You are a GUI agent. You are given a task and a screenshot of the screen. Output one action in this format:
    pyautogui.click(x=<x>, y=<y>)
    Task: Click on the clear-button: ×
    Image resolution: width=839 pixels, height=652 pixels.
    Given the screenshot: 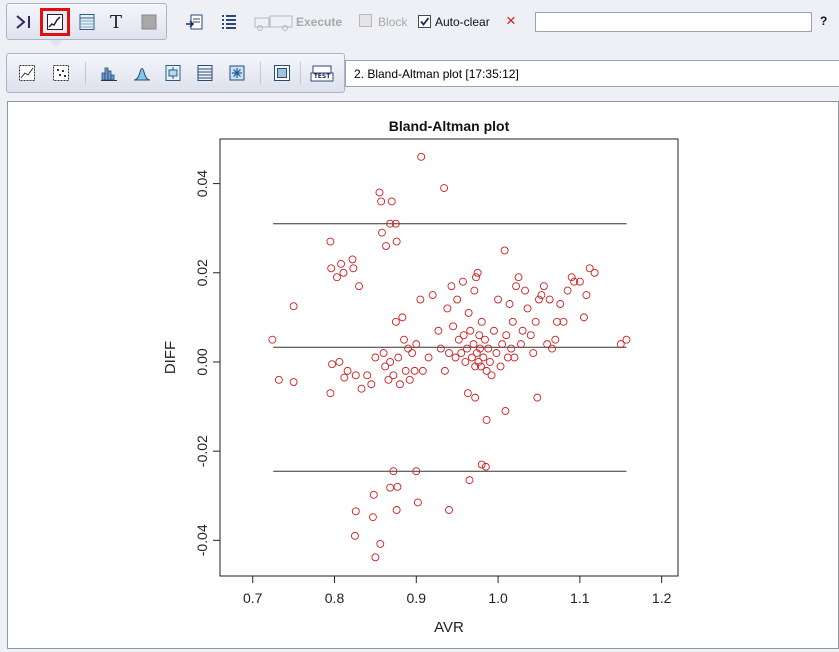 What is the action you would take?
    pyautogui.click(x=511, y=21)
    